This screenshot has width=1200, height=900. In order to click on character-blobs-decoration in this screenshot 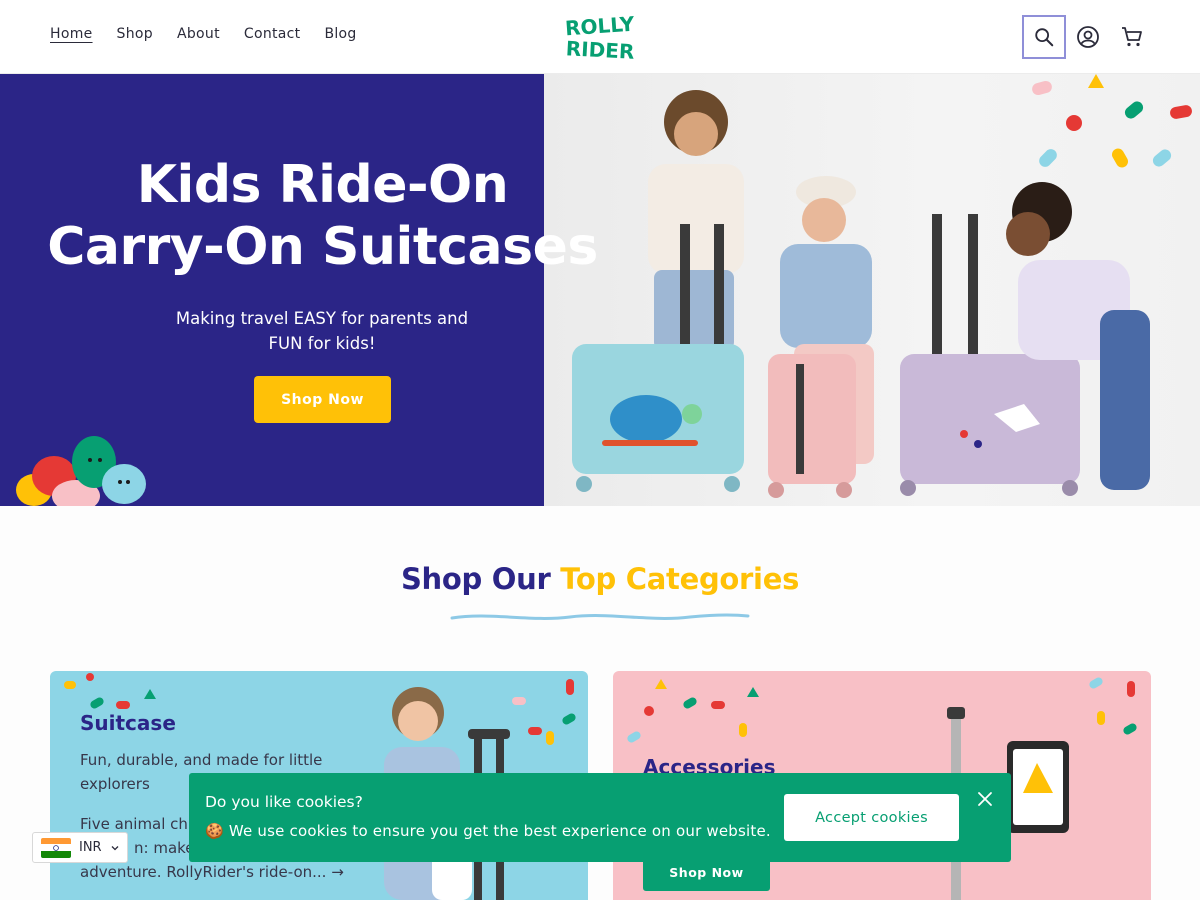, I will do `click(81, 471)`.